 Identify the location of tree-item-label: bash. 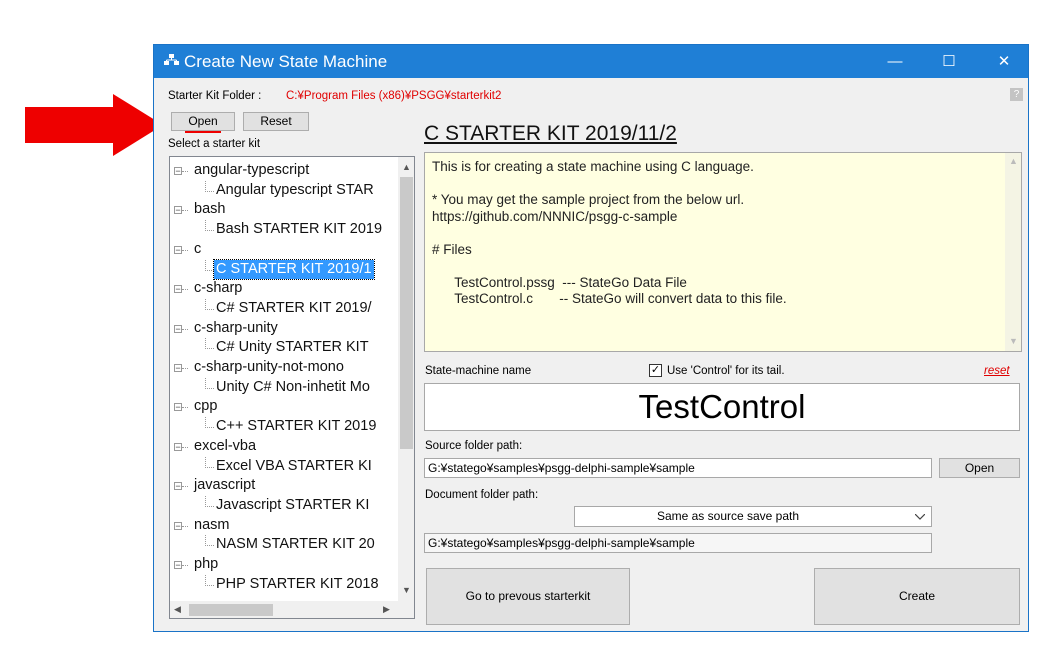
(210, 209).